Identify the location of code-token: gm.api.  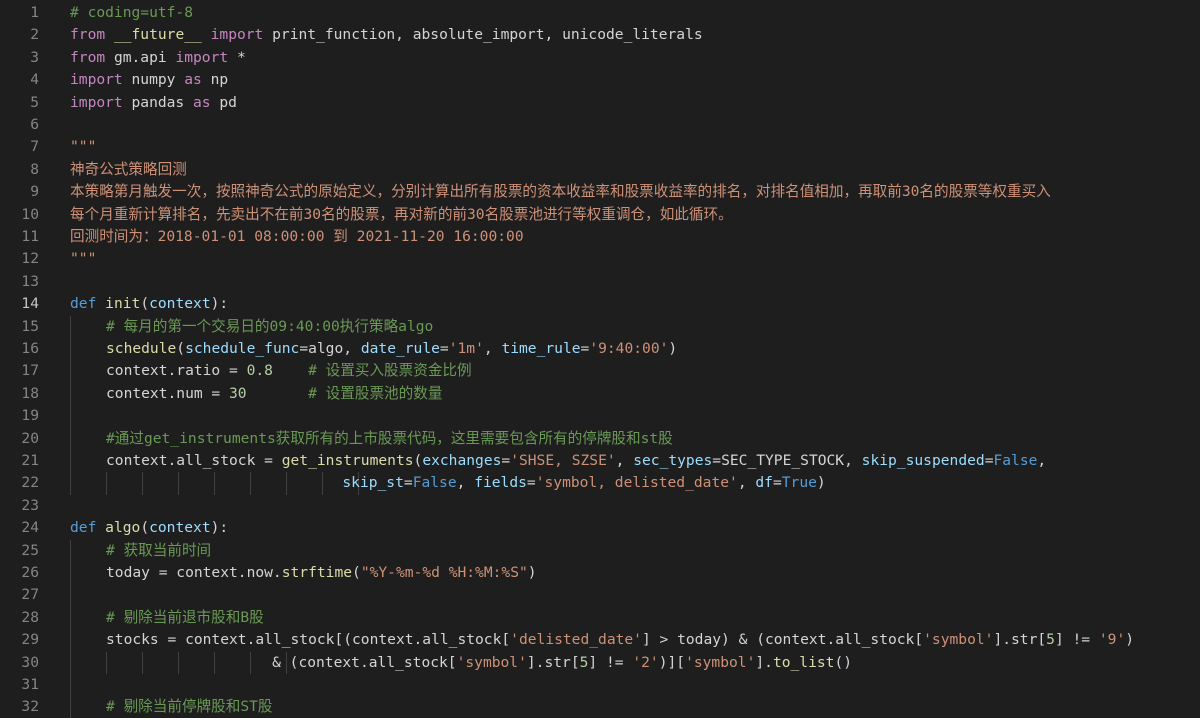
(140, 57).